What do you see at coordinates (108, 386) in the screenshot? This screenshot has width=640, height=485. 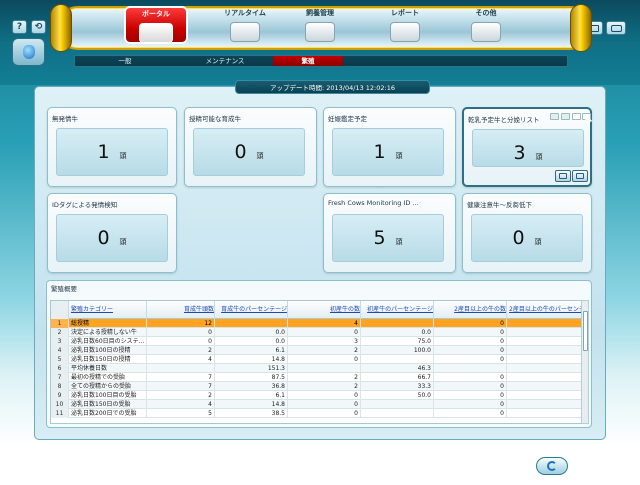 I see `table-cell: 全ての授精からの受胎` at bounding box center [108, 386].